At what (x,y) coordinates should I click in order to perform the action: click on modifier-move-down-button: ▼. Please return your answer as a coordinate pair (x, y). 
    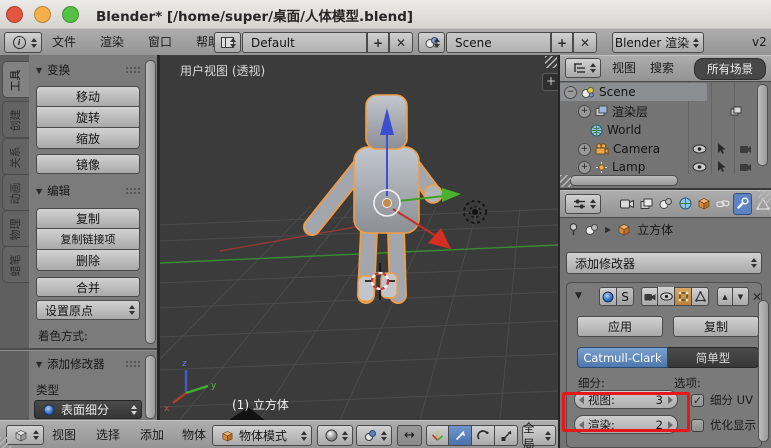
    Looking at the image, I should click on (741, 296).